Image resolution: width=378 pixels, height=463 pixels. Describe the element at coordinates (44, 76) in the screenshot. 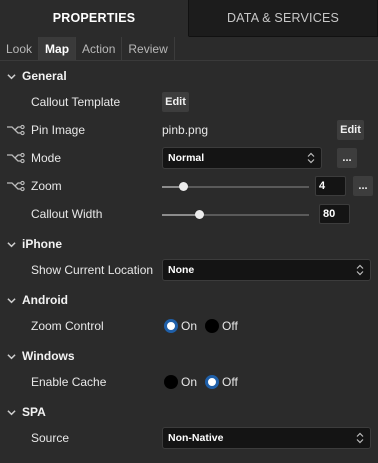

I see `section-title: General` at that location.